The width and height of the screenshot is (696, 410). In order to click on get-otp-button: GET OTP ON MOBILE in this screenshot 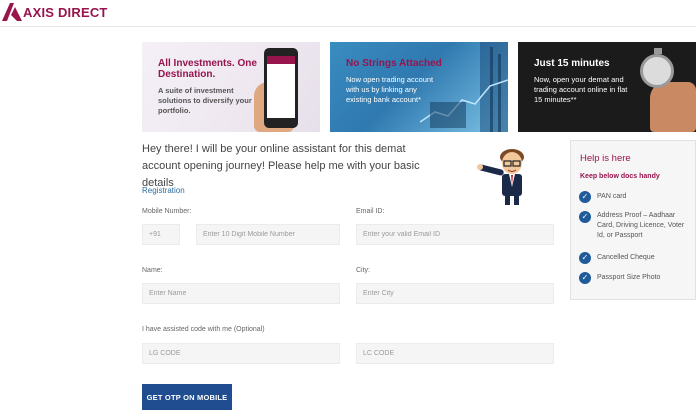, I will do `click(187, 397)`.